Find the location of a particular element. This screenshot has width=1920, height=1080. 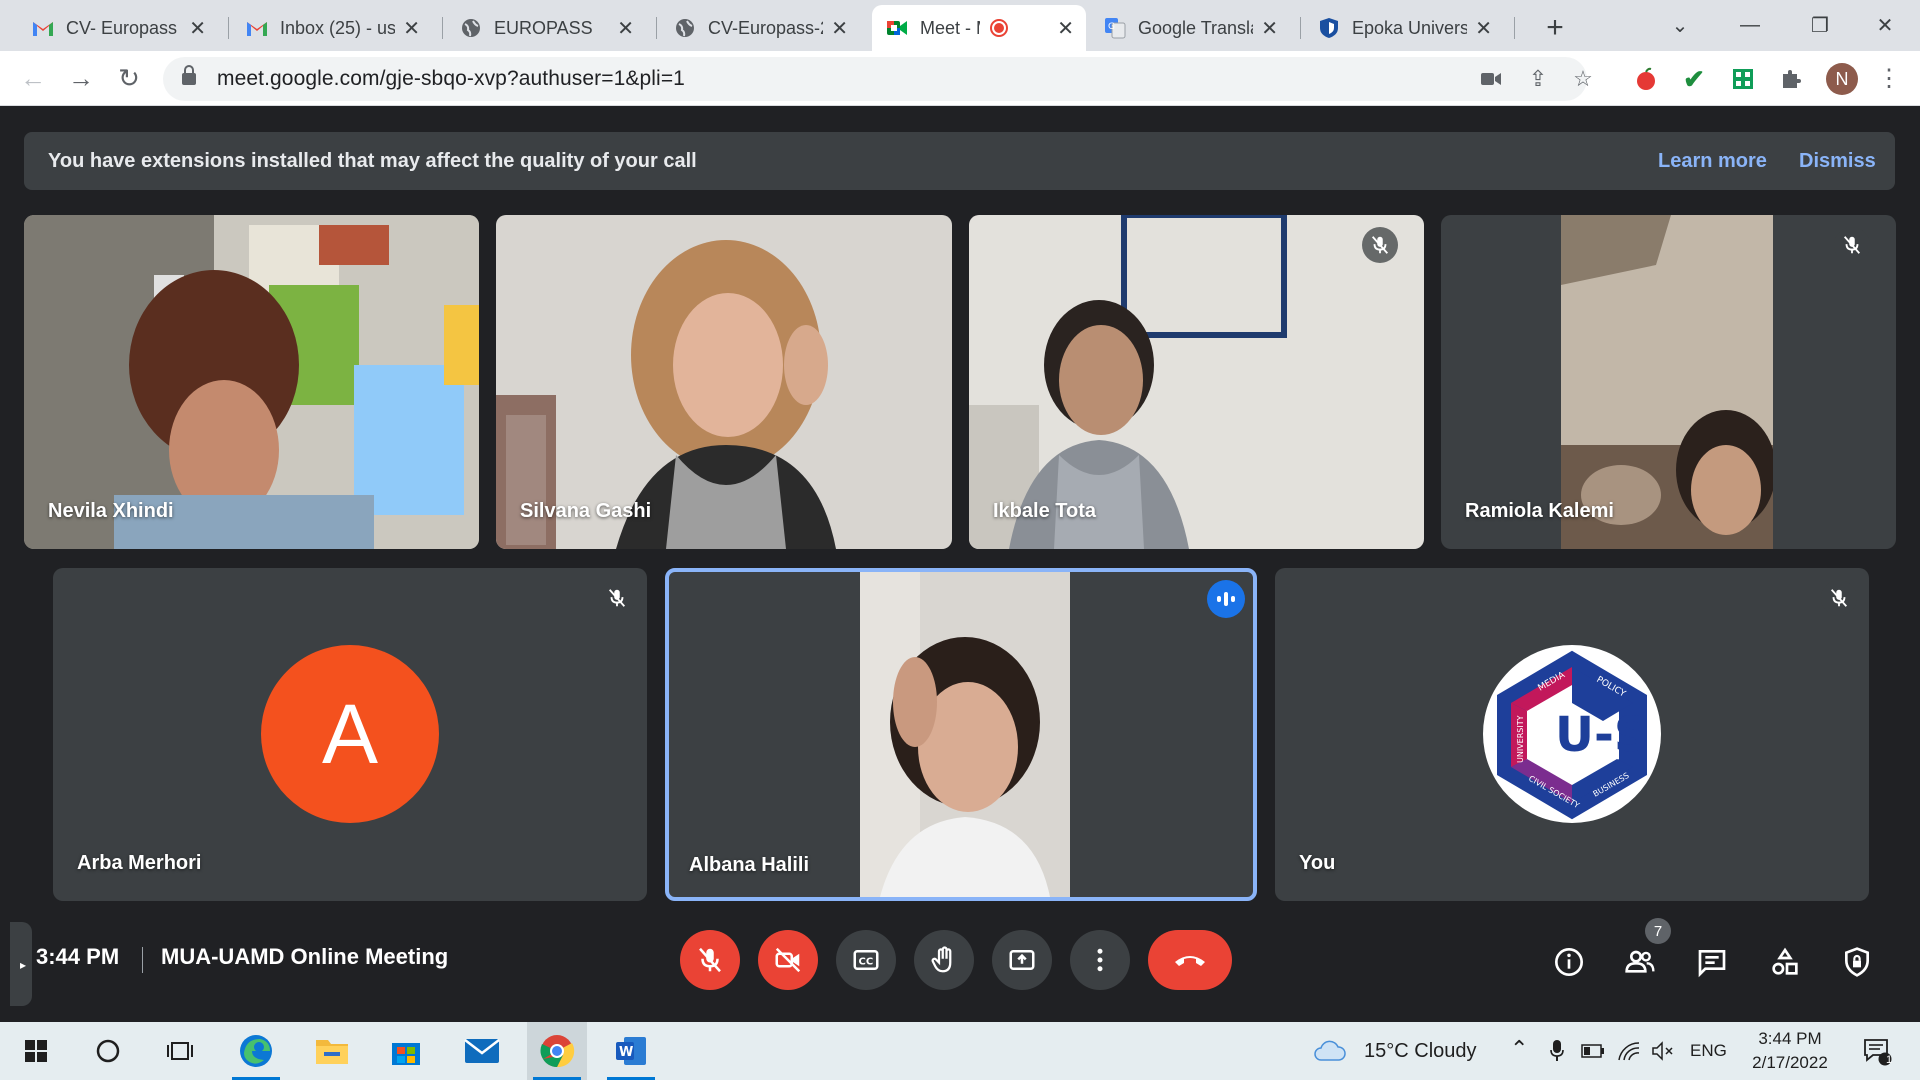

logo-segment: UNIVERSITY is located at coordinates (1520, 739).